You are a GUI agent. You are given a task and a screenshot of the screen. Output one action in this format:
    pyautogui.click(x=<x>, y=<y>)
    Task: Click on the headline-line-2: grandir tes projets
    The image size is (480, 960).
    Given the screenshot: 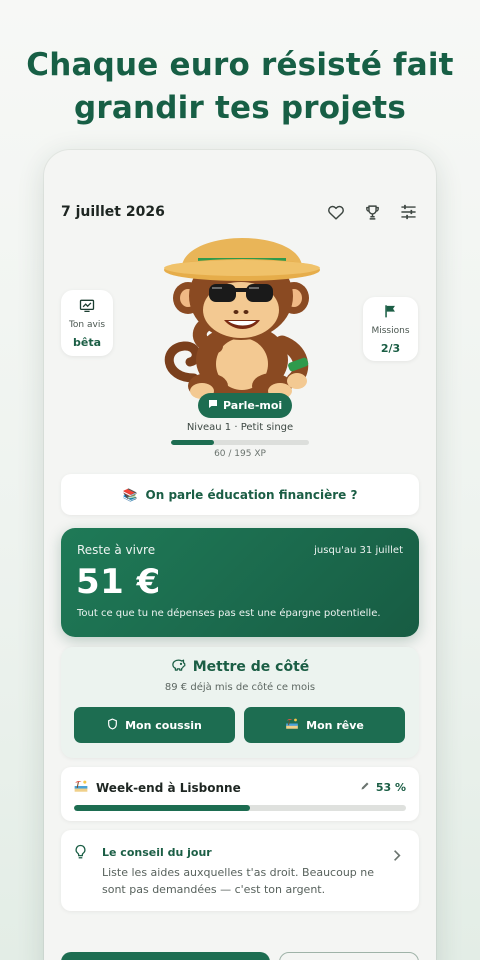 What is the action you would take?
    pyautogui.click(x=240, y=108)
    